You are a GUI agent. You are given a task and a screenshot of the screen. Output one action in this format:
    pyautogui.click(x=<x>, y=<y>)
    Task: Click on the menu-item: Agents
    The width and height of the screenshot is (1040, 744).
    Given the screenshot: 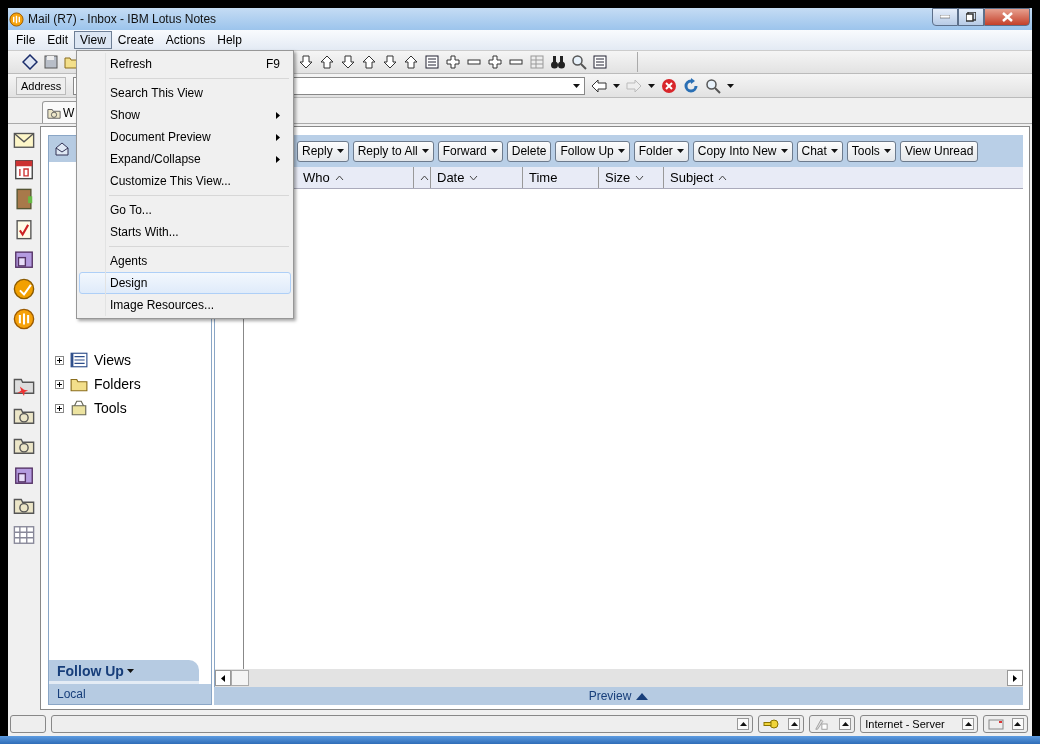 What is the action you would take?
    pyautogui.click(x=185, y=261)
    